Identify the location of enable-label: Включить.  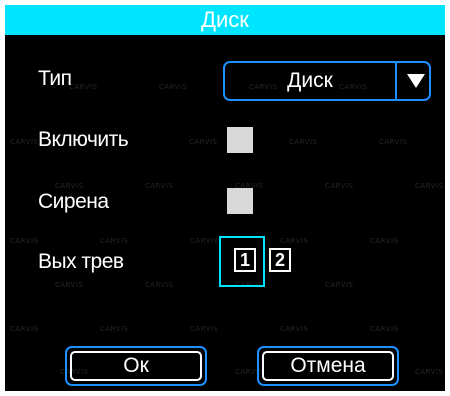
(83, 139).